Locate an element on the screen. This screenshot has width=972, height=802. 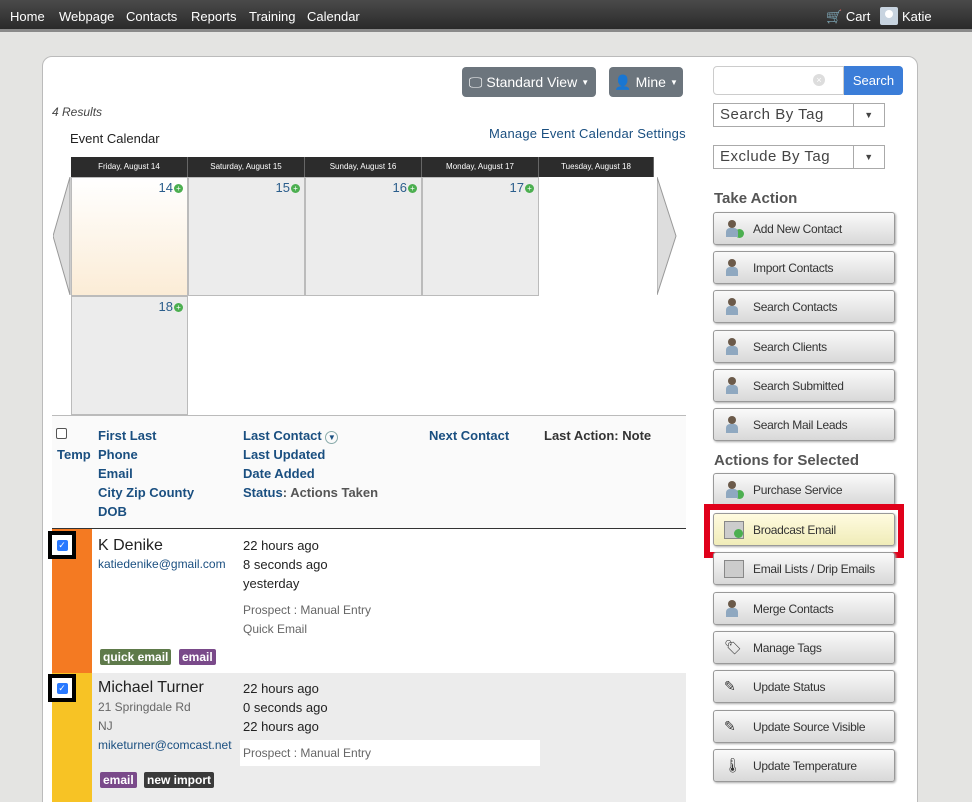
calendar-prev-arrow is located at coordinates (62, 236).